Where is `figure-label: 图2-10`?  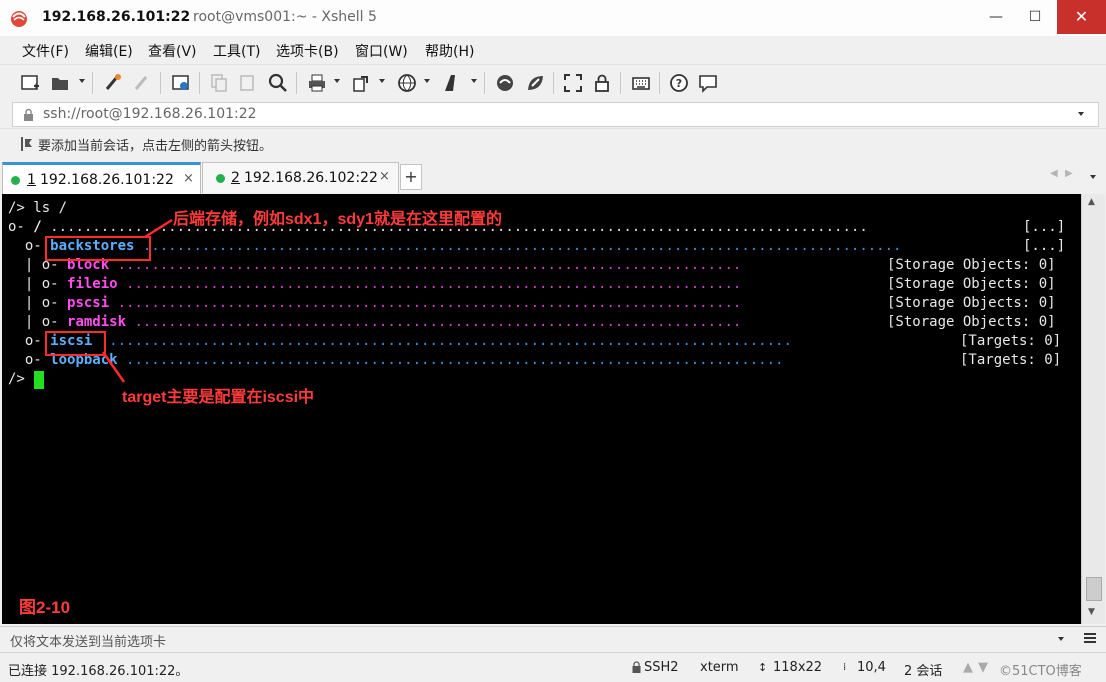 figure-label: 图2-10 is located at coordinates (45, 607).